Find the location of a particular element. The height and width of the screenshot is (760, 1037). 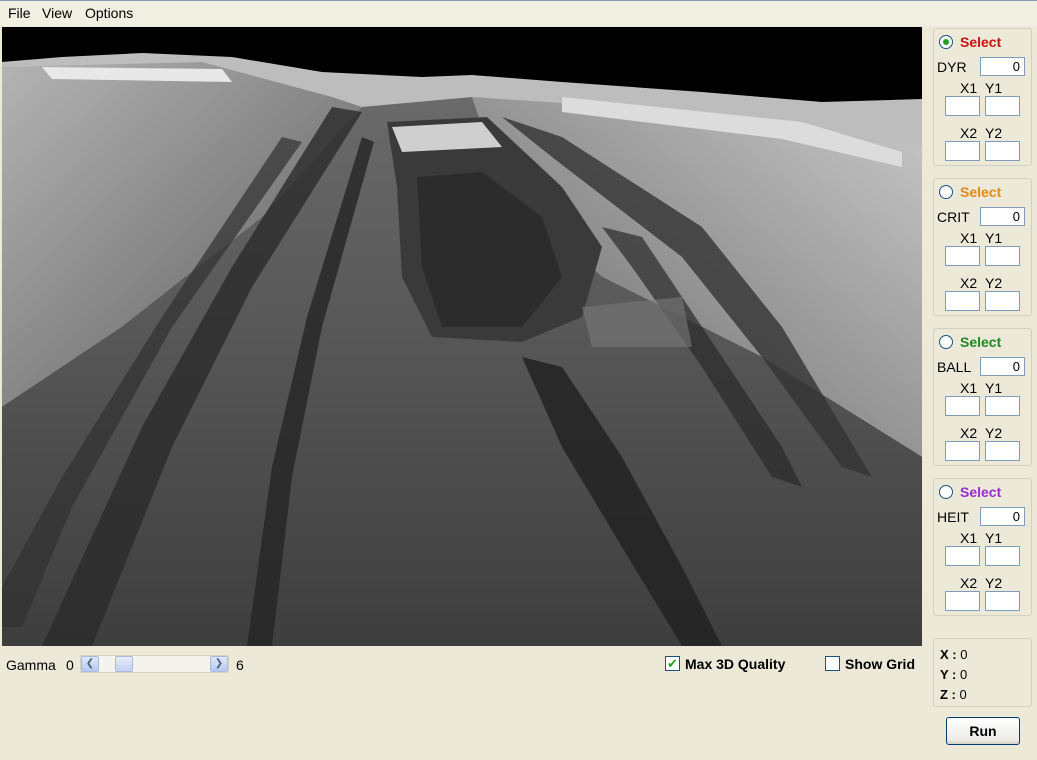

chevron-left-icon: ❮ is located at coordinates (90, 664).